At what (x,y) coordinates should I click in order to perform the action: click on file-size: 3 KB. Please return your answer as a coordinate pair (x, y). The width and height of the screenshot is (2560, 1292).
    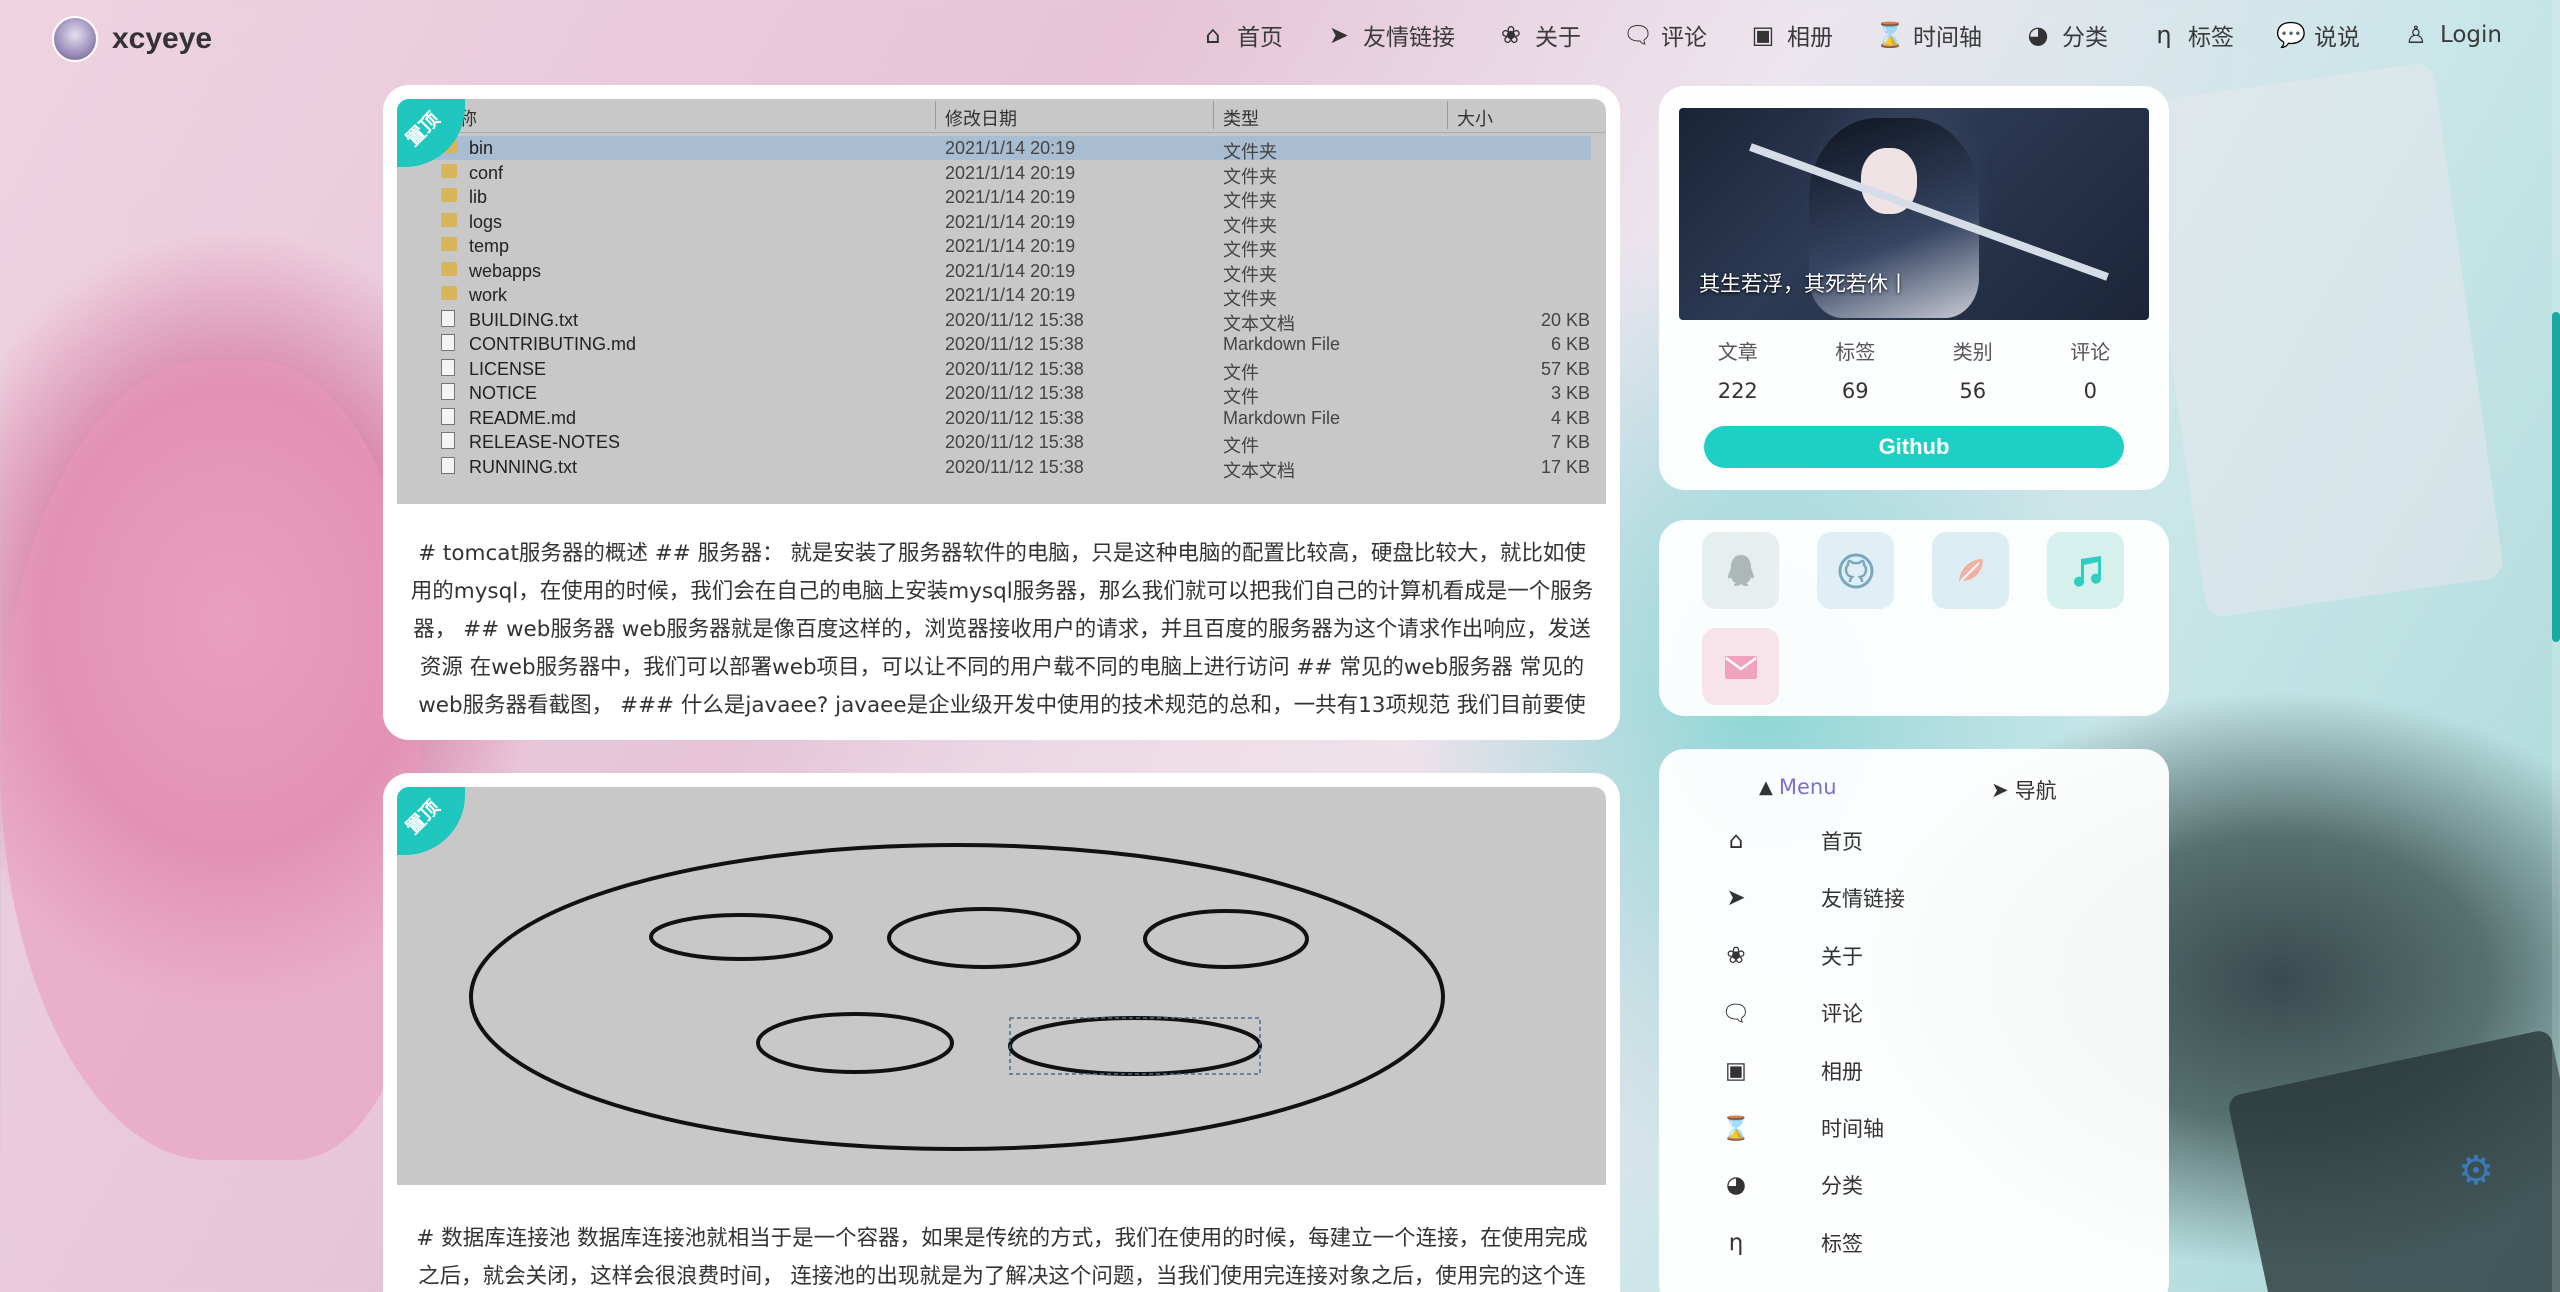
    Looking at the image, I should click on (1570, 393).